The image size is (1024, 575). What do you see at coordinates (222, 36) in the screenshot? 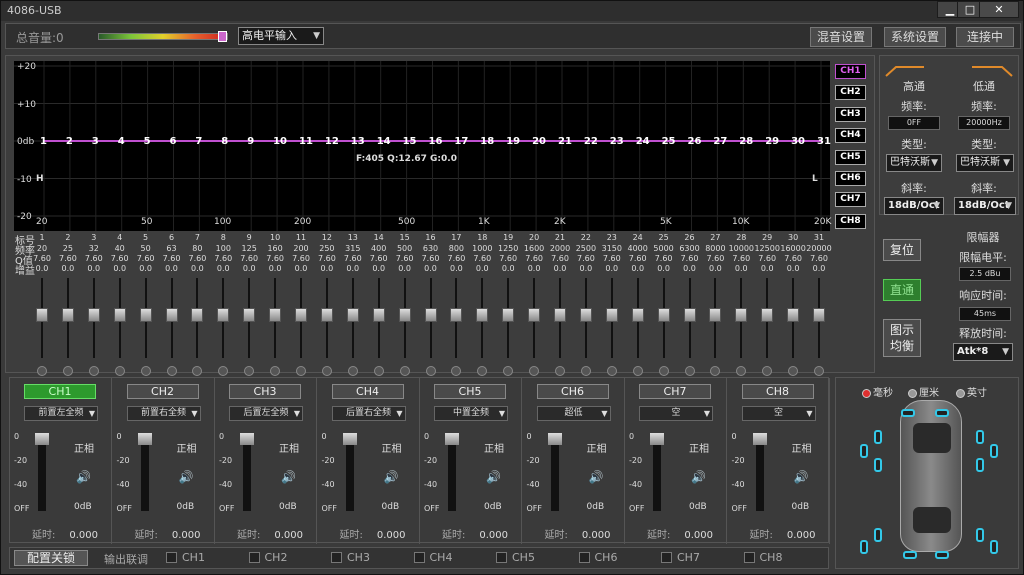
I see `volume-thumb` at bounding box center [222, 36].